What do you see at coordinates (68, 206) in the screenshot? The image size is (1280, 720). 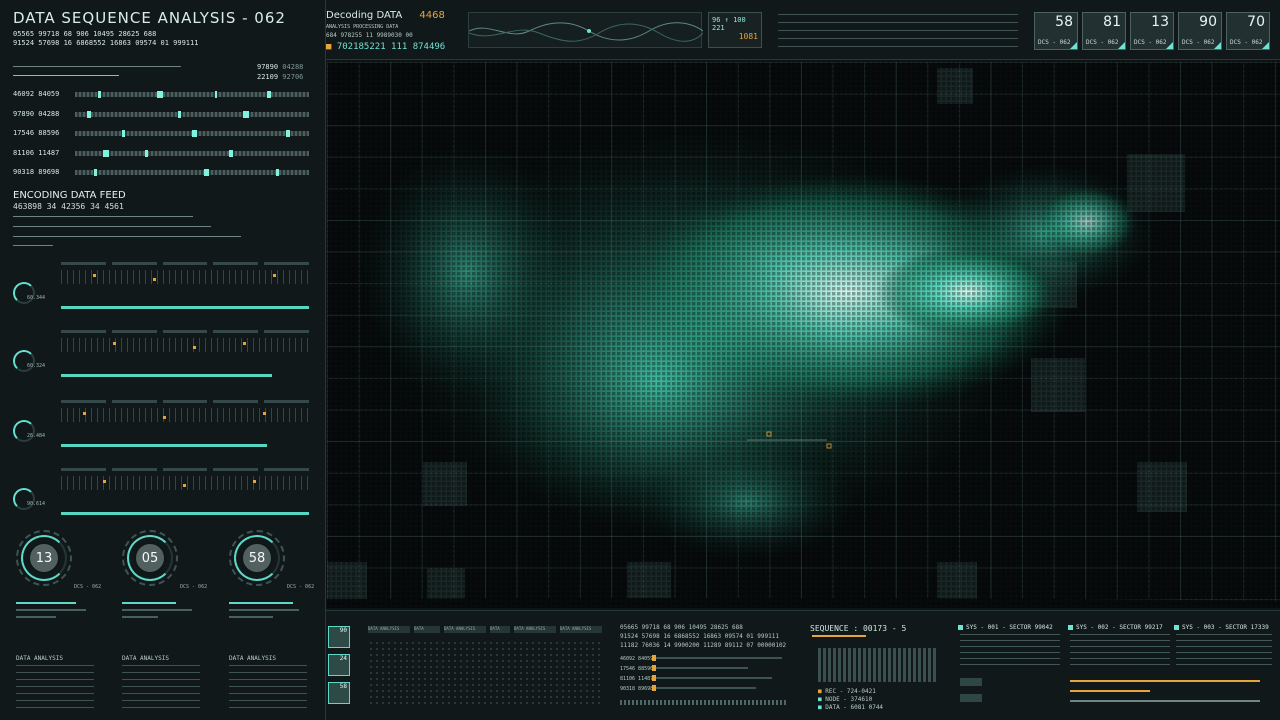 I see `feed-row: 463898 34 42356 34 4561` at bounding box center [68, 206].